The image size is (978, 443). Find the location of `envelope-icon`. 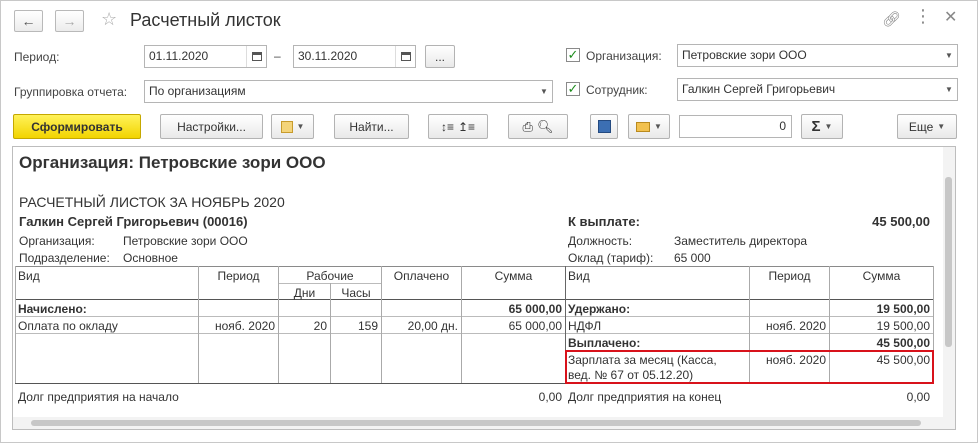

envelope-icon is located at coordinates (643, 126).